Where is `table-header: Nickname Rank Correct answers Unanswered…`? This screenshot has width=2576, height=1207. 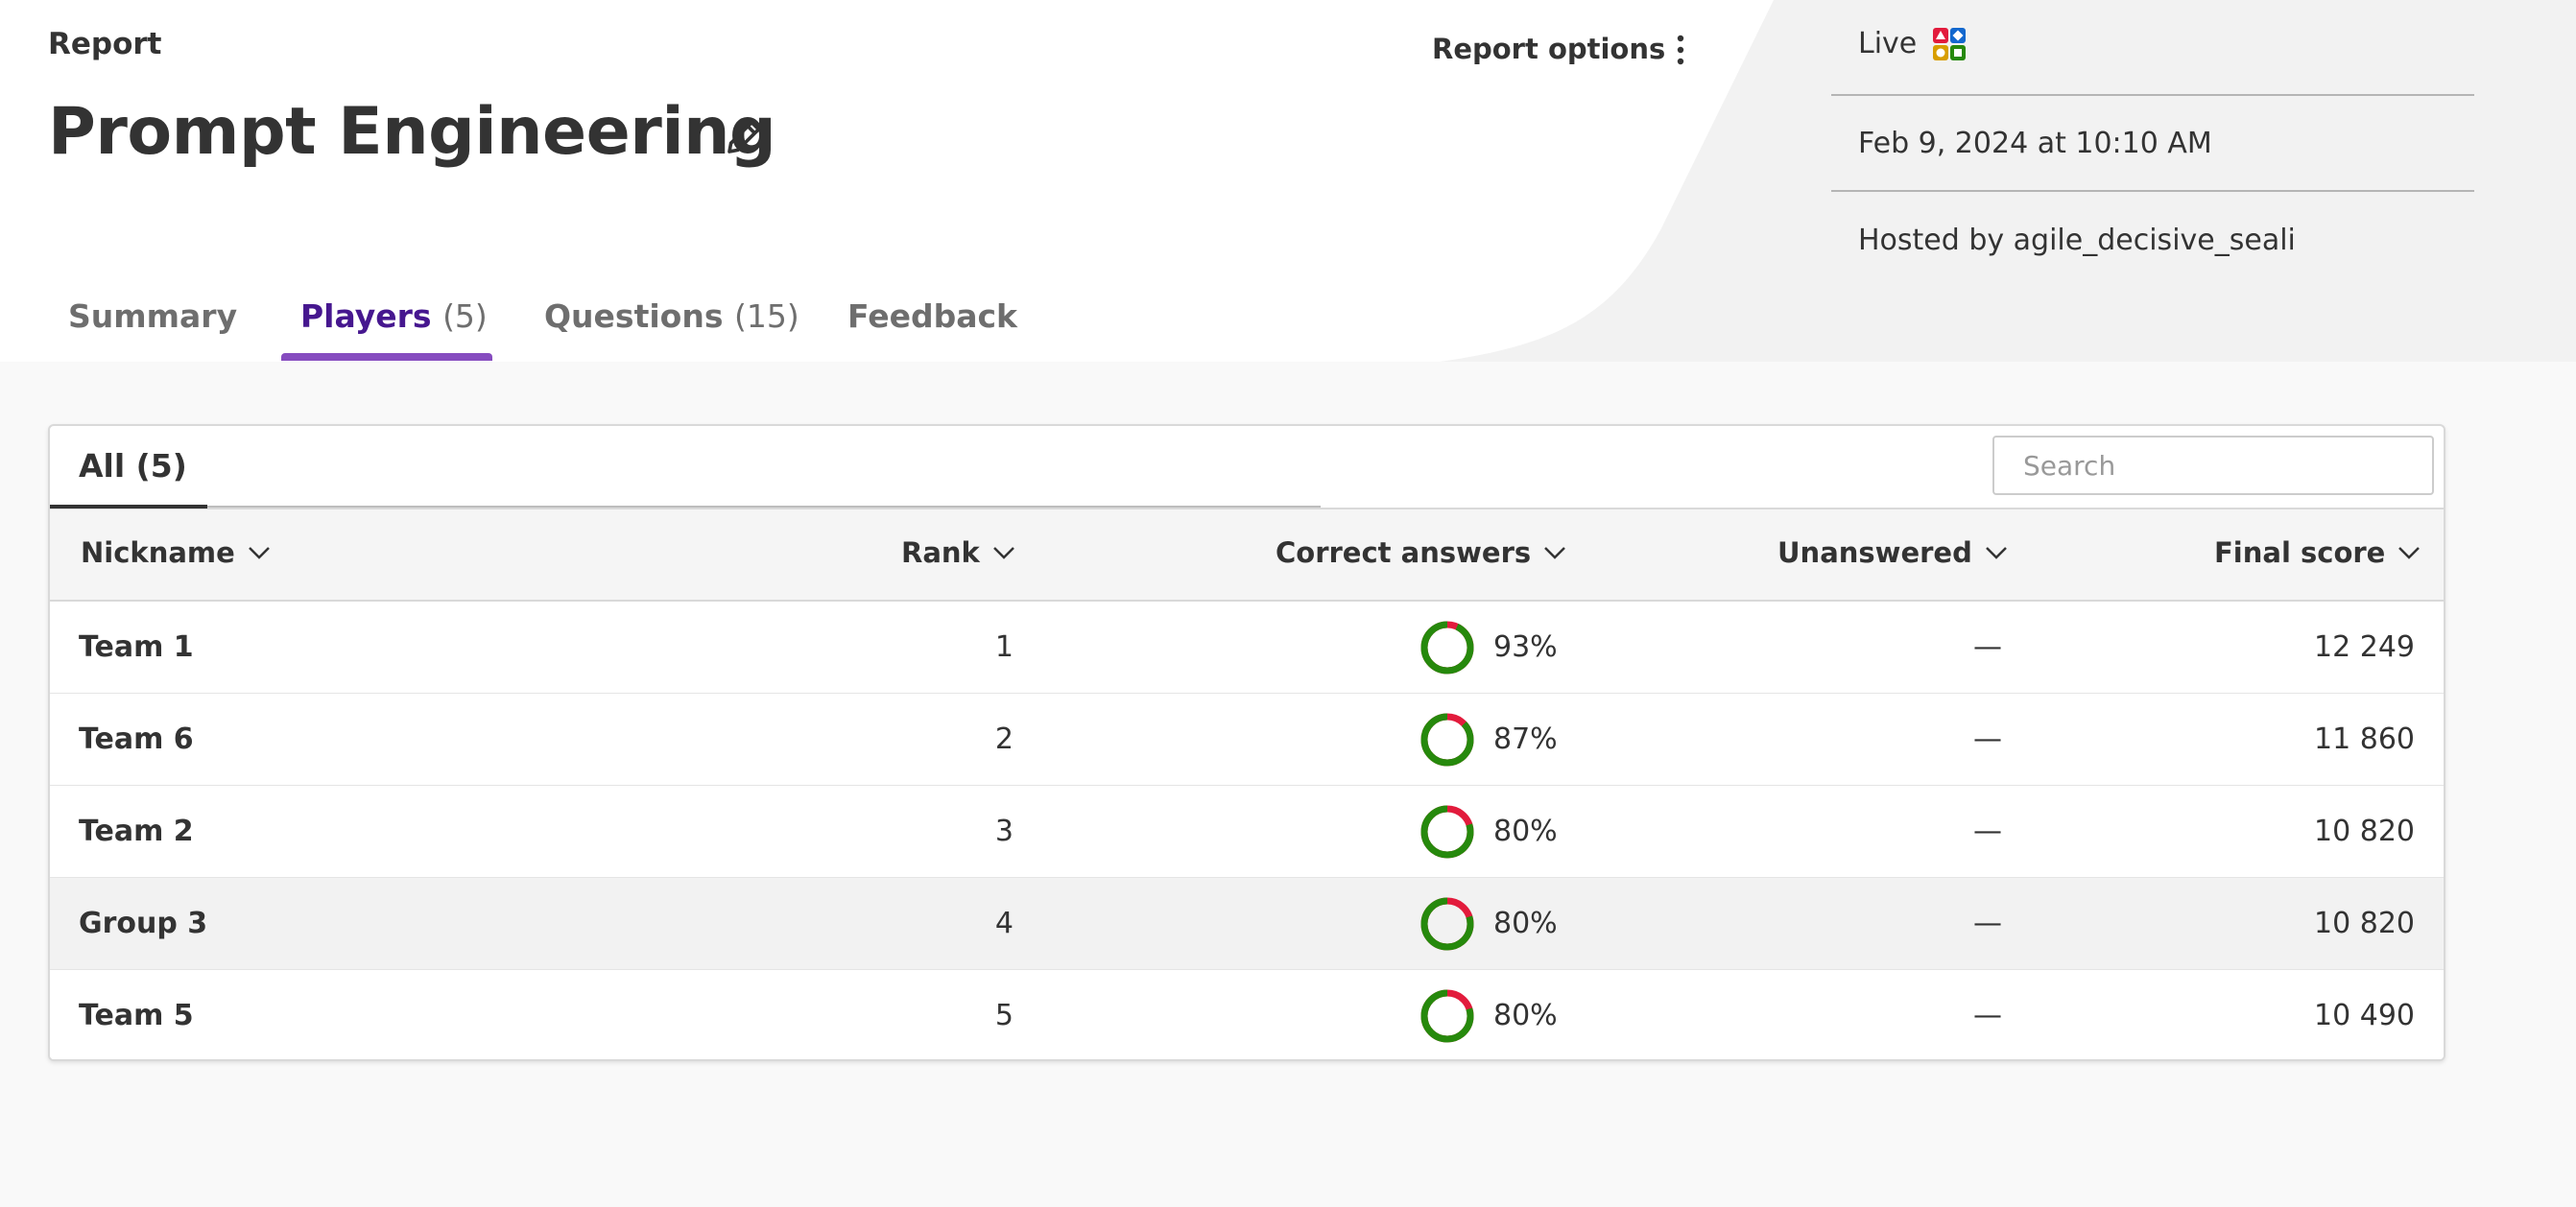
table-header: Nickname Rank Correct answers Unanswered… is located at coordinates (1247, 555).